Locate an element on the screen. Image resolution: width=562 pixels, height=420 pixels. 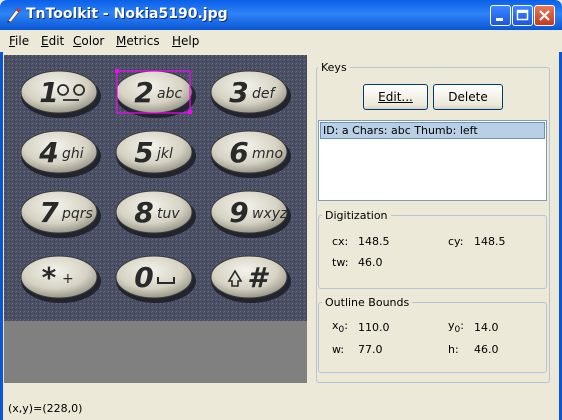
window-title: TnToolkit - Nokia5190.jpg is located at coordinates (127, 14).